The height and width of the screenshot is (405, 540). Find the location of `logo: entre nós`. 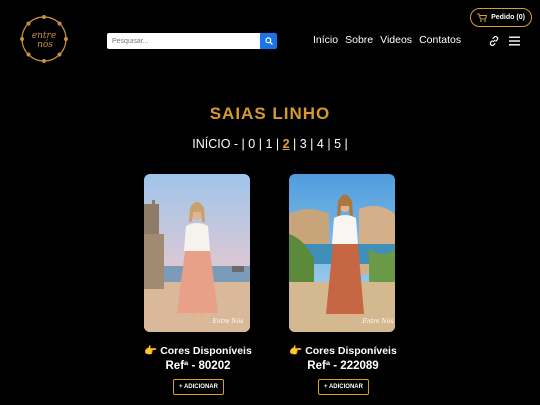

logo: entre nós is located at coordinates (44, 39).